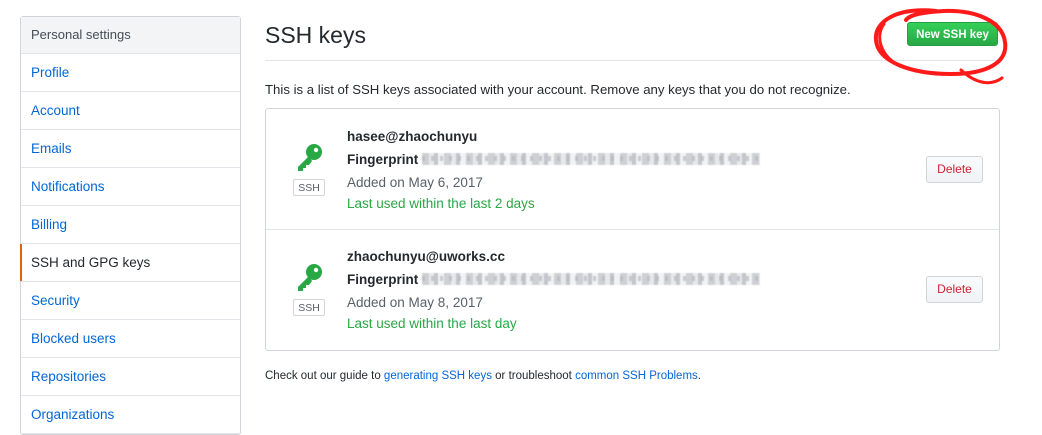 This screenshot has height=435, width=1042. What do you see at coordinates (130, 149) in the screenshot?
I see `sidebar-item-emails: Emails` at bounding box center [130, 149].